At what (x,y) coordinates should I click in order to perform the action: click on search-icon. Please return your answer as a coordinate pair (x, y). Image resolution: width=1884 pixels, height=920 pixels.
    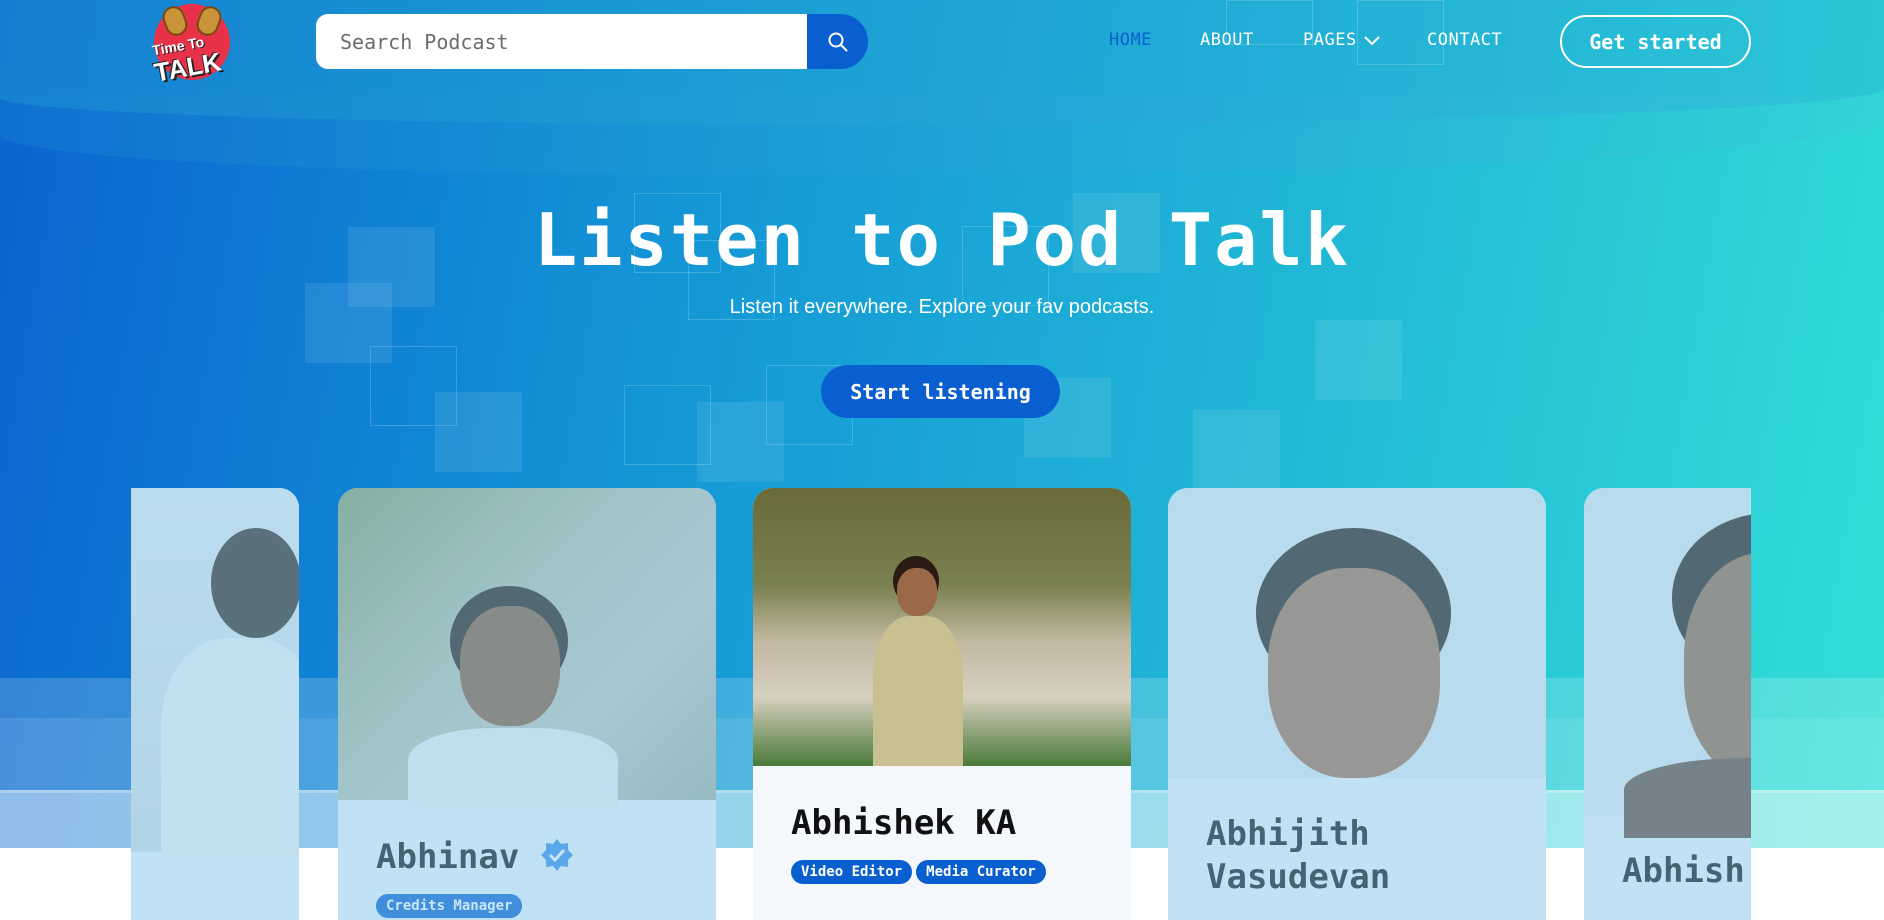
    Looking at the image, I should click on (837, 41).